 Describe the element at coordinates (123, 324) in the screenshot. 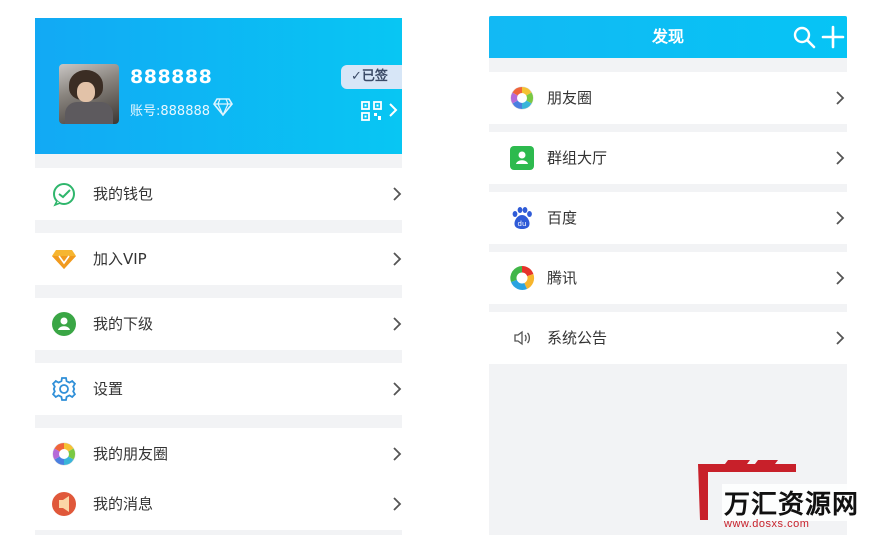

I see `menu-item-label: 我的下级` at that location.